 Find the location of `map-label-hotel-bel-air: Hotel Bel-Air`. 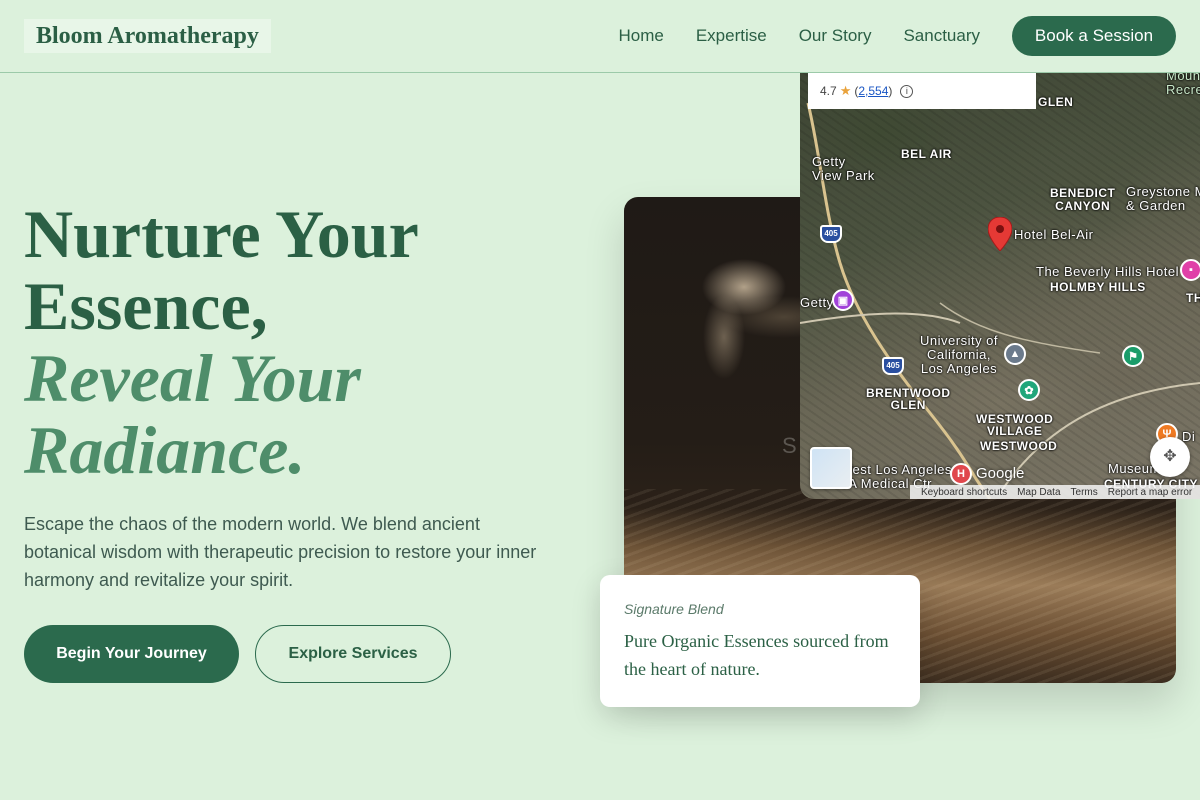

map-label-hotel-bel-air: Hotel Bel-Air is located at coordinates (1054, 234).